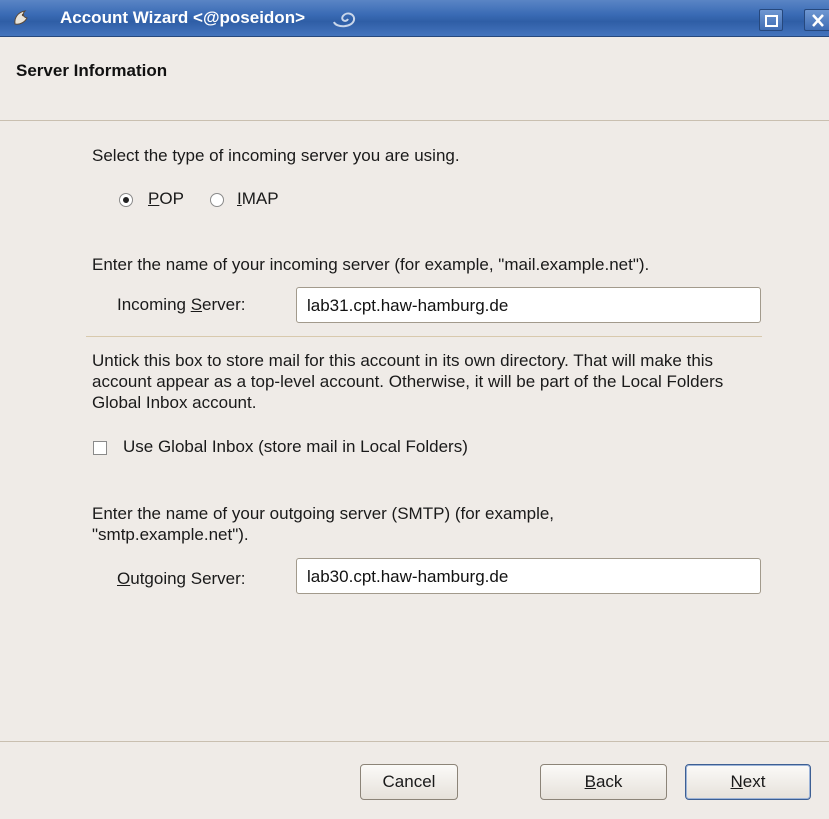  I want to click on swirl-icon, so click(344, 20).